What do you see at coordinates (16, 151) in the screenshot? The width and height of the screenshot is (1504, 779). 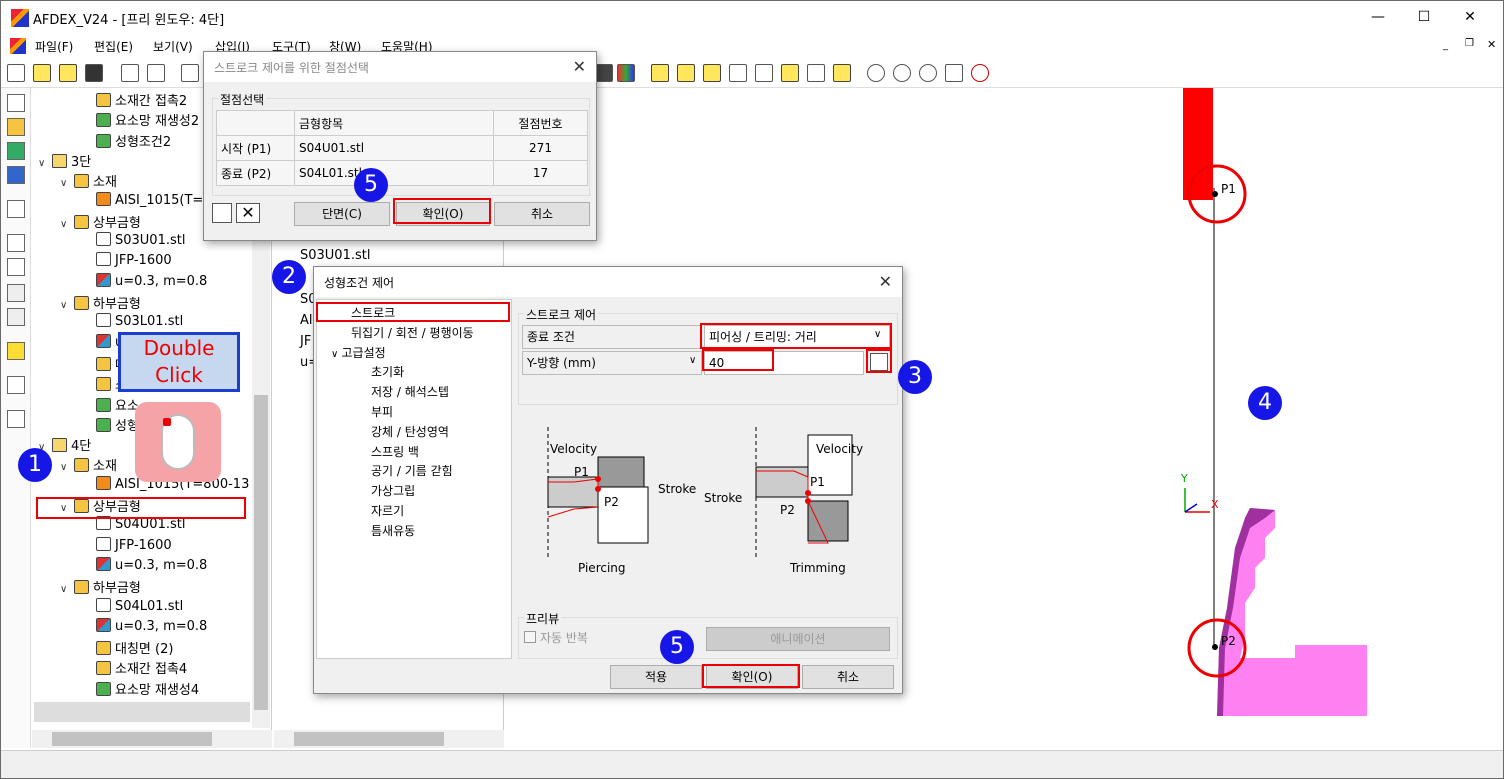 I see `monitor-icon` at bounding box center [16, 151].